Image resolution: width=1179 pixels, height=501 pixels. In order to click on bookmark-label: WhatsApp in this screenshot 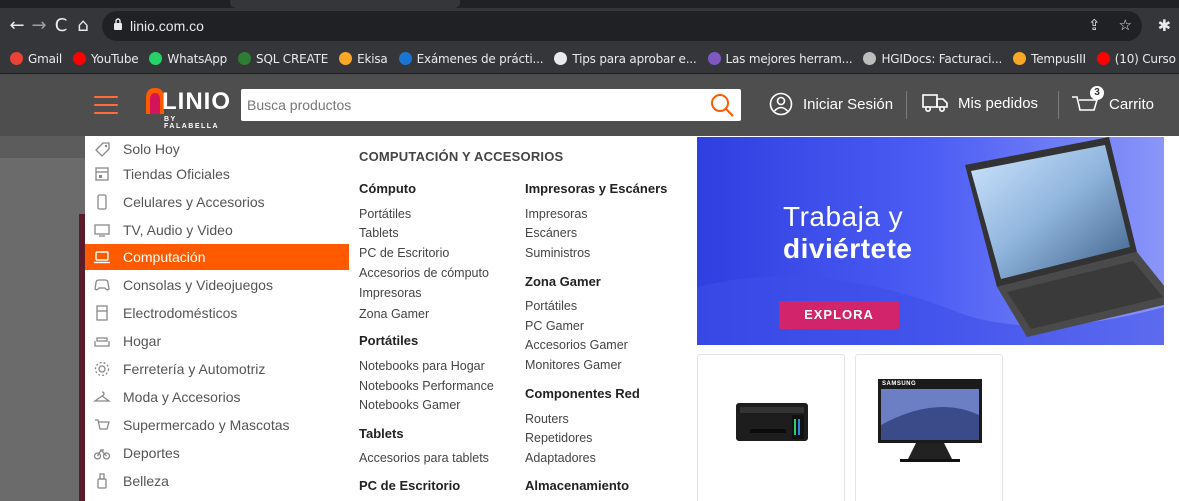, I will do `click(197, 58)`.